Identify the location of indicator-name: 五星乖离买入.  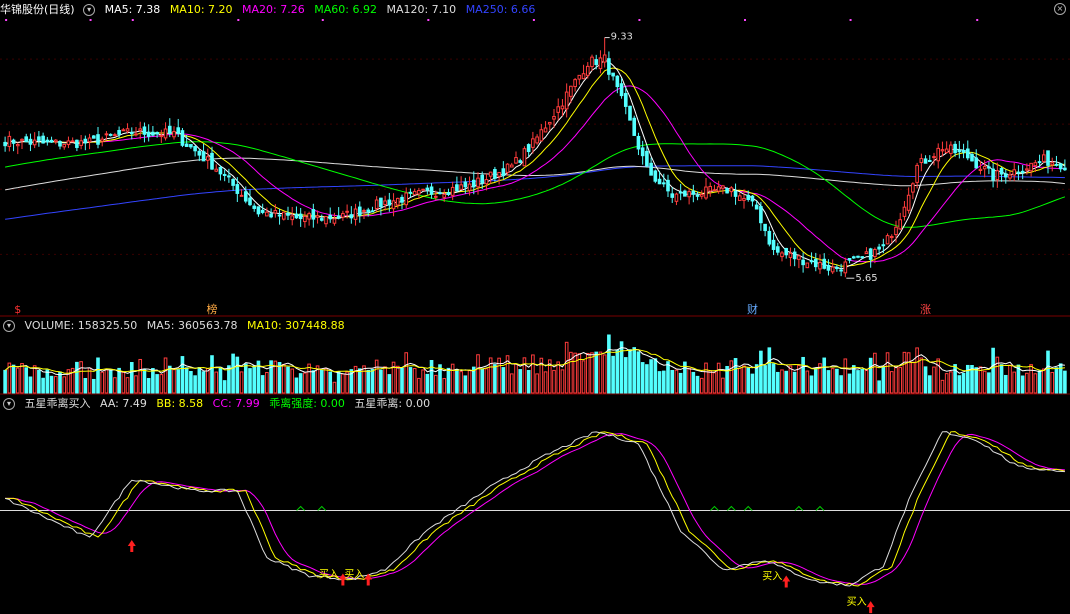
(57, 403).